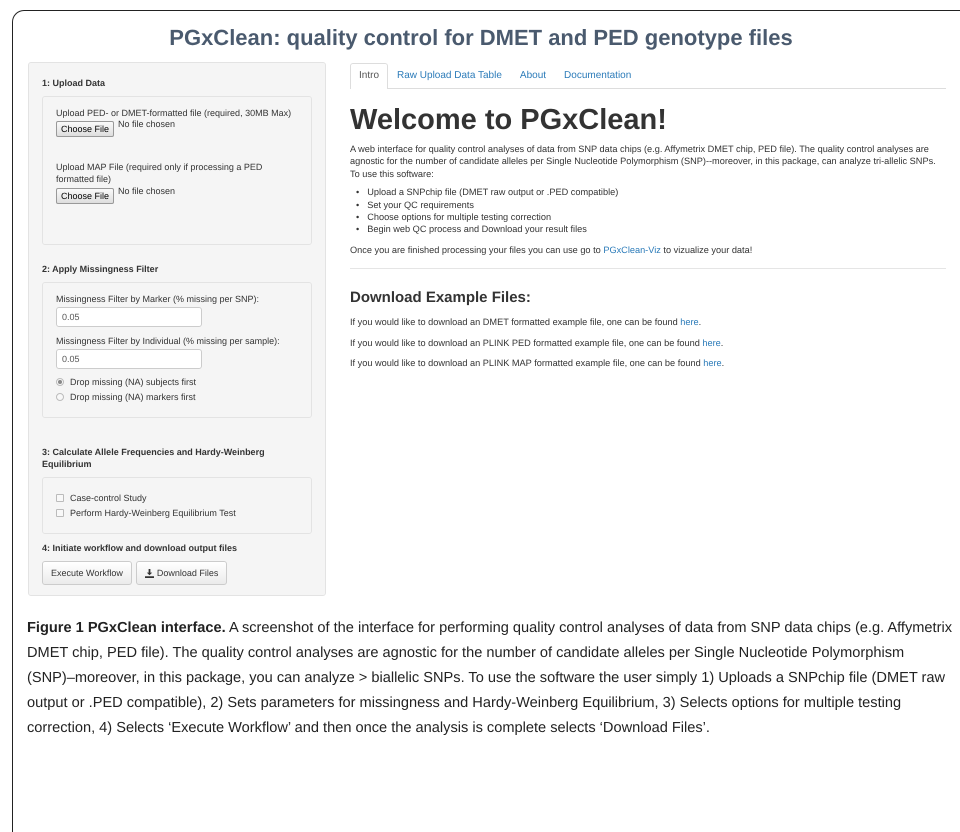 Image resolution: width=960 pixels, height=832 pixels. What do you see at coordinates (168, 340) in the screenshot?
I see `field-label: Missingness Filter by Individual (% missing per sample):` at bounding box center [168, 340].